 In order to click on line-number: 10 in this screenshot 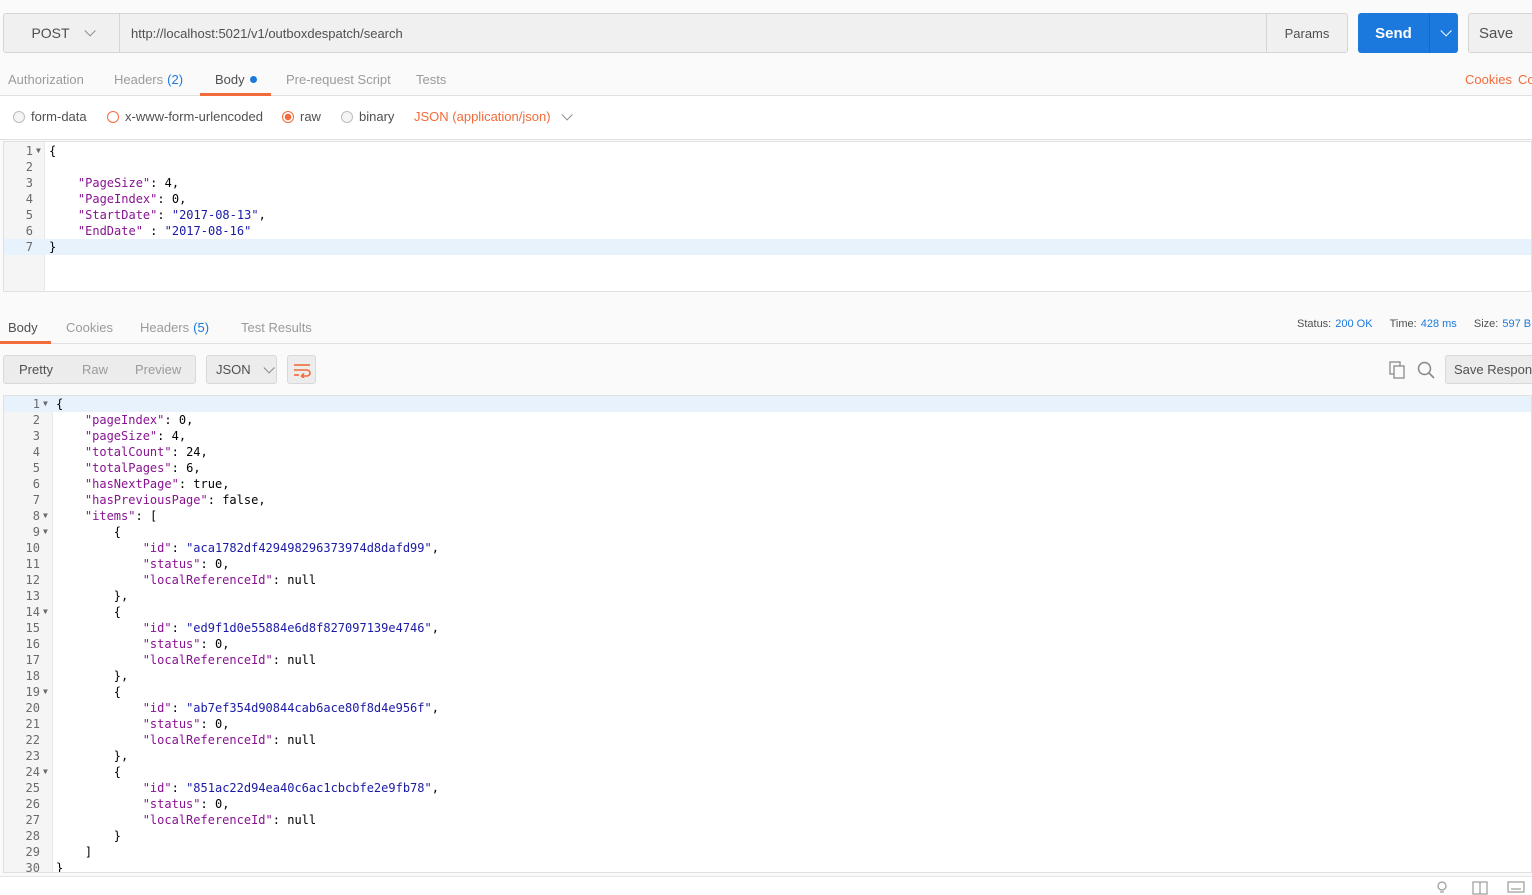, I will do `click(32, 548)`.